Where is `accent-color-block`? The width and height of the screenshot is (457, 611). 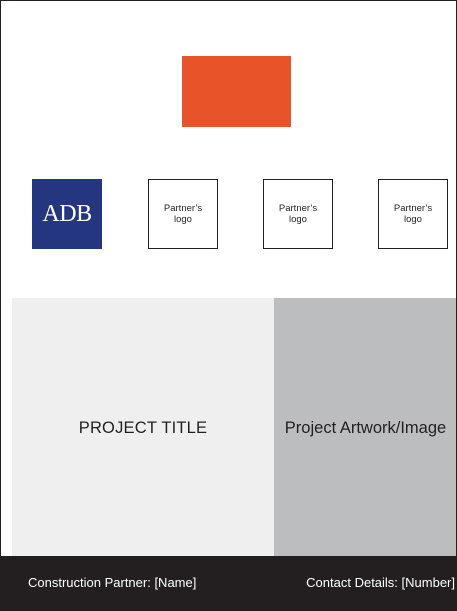
accent-color-block is located at coordinates (236, 91).